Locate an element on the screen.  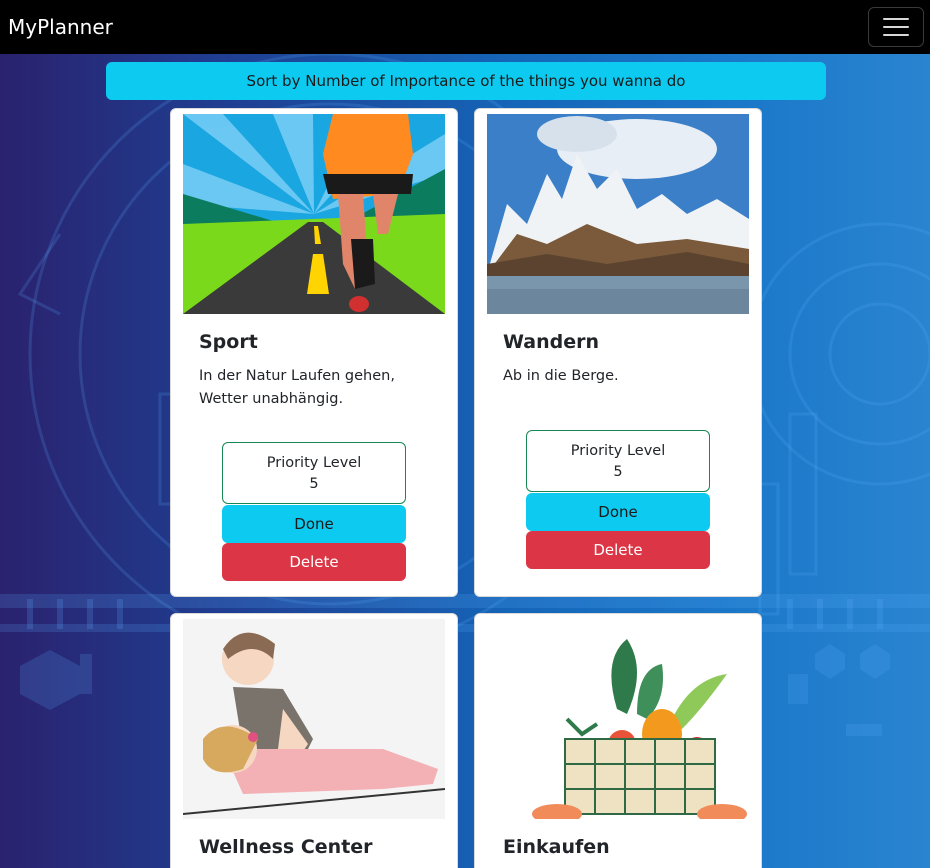
navbar: MyPlanner is located at coordinates (465, 27).